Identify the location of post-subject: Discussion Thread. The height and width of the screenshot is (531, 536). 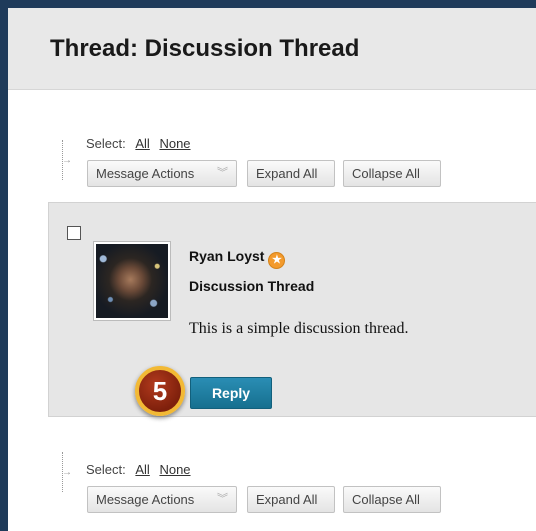
(252, 286).